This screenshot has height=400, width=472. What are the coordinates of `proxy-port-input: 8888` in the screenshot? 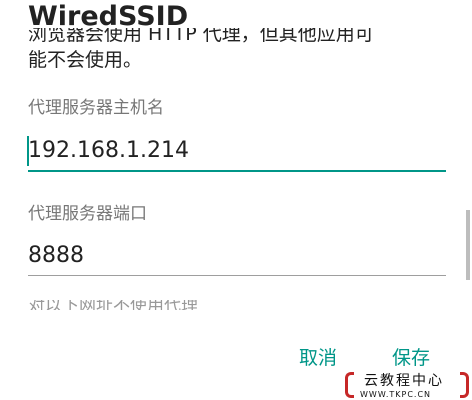 It's located at (237, 256).